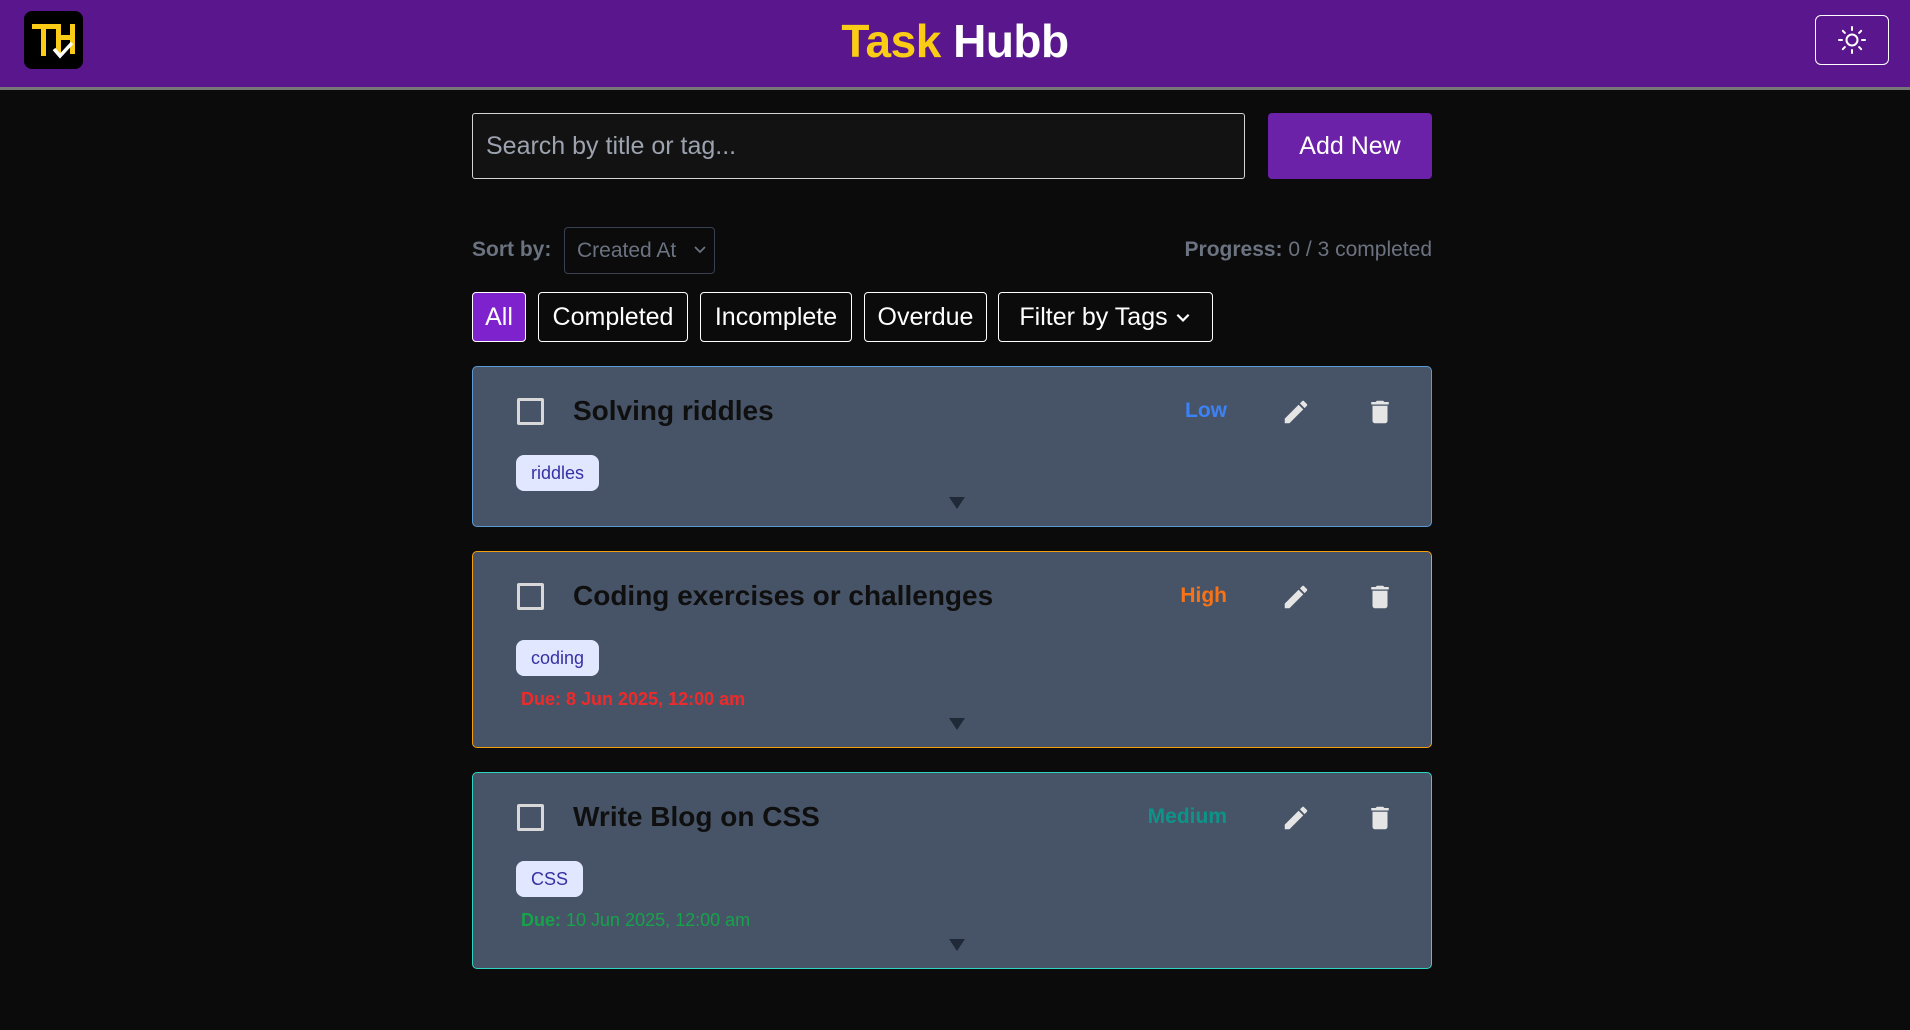 This screenshot has width=1910, height=1030. I want to click on sort-select: Created At, so click(639, 250).